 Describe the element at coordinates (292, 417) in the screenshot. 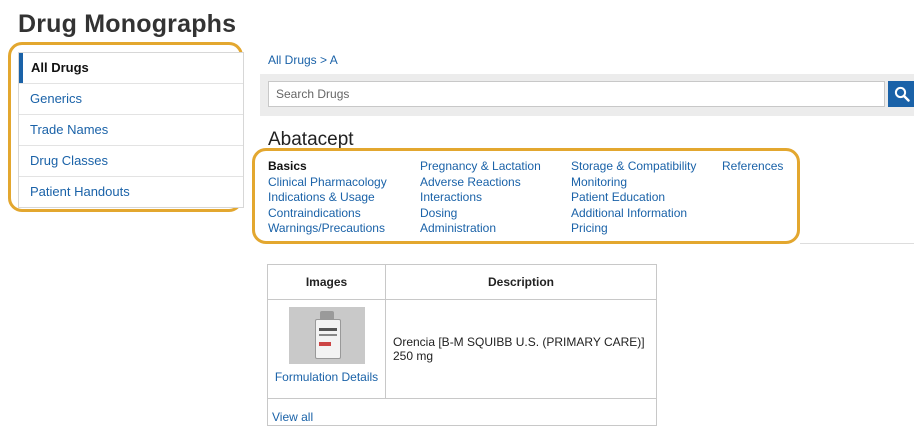

I see `view-all-link: View all` at that location.